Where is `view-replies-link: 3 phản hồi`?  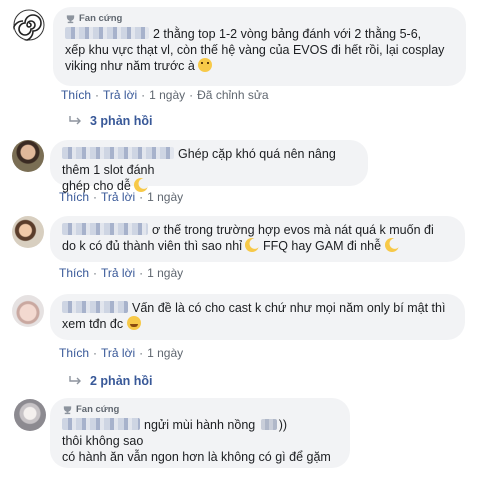 view-replies-link: 3 phản hồi is located at coordinates (110, 121).